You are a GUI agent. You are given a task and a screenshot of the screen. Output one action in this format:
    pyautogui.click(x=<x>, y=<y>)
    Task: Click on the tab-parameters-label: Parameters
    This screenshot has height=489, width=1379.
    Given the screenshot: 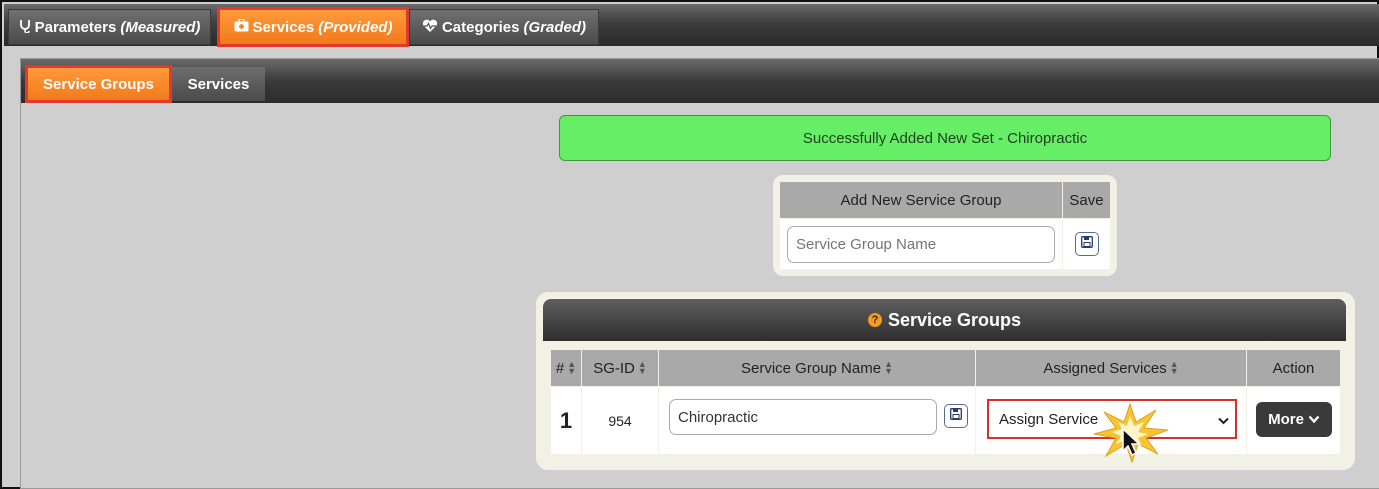 What is the action you would take?
    pyautogui.click(x=75, y=27)
    